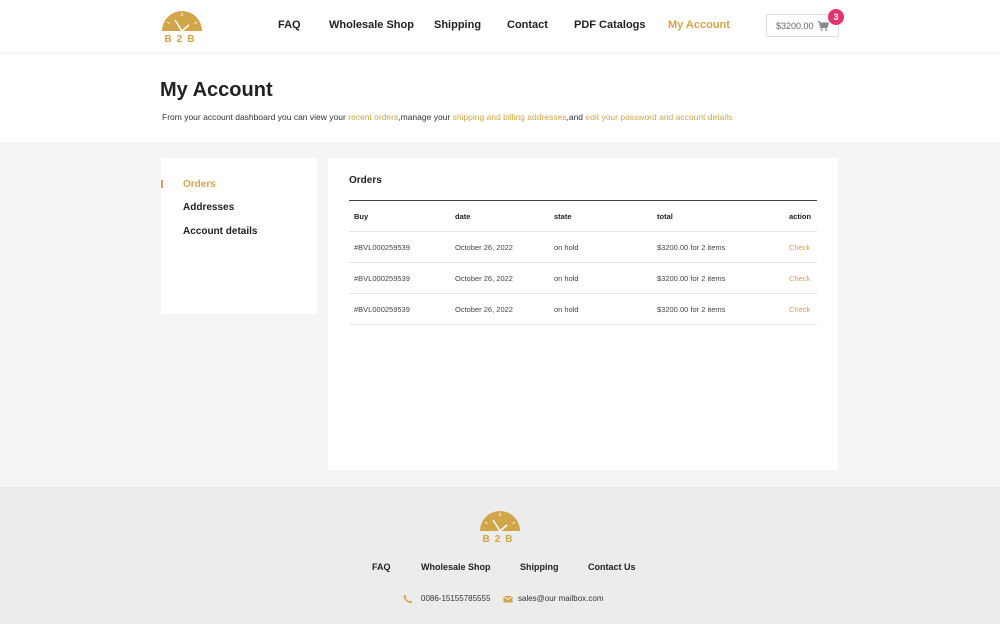 The width and height of the screenshot is (1000, 624). What do you see at coordinates (499, 538) in the screenshot?
I see `footer-logo-text: B2B` at bounding box center [499, 538].